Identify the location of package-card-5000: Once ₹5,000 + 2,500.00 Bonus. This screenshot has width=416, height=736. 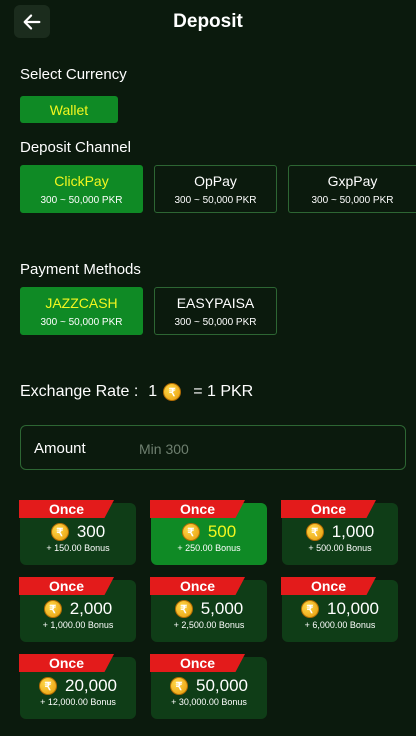
(208, 609).